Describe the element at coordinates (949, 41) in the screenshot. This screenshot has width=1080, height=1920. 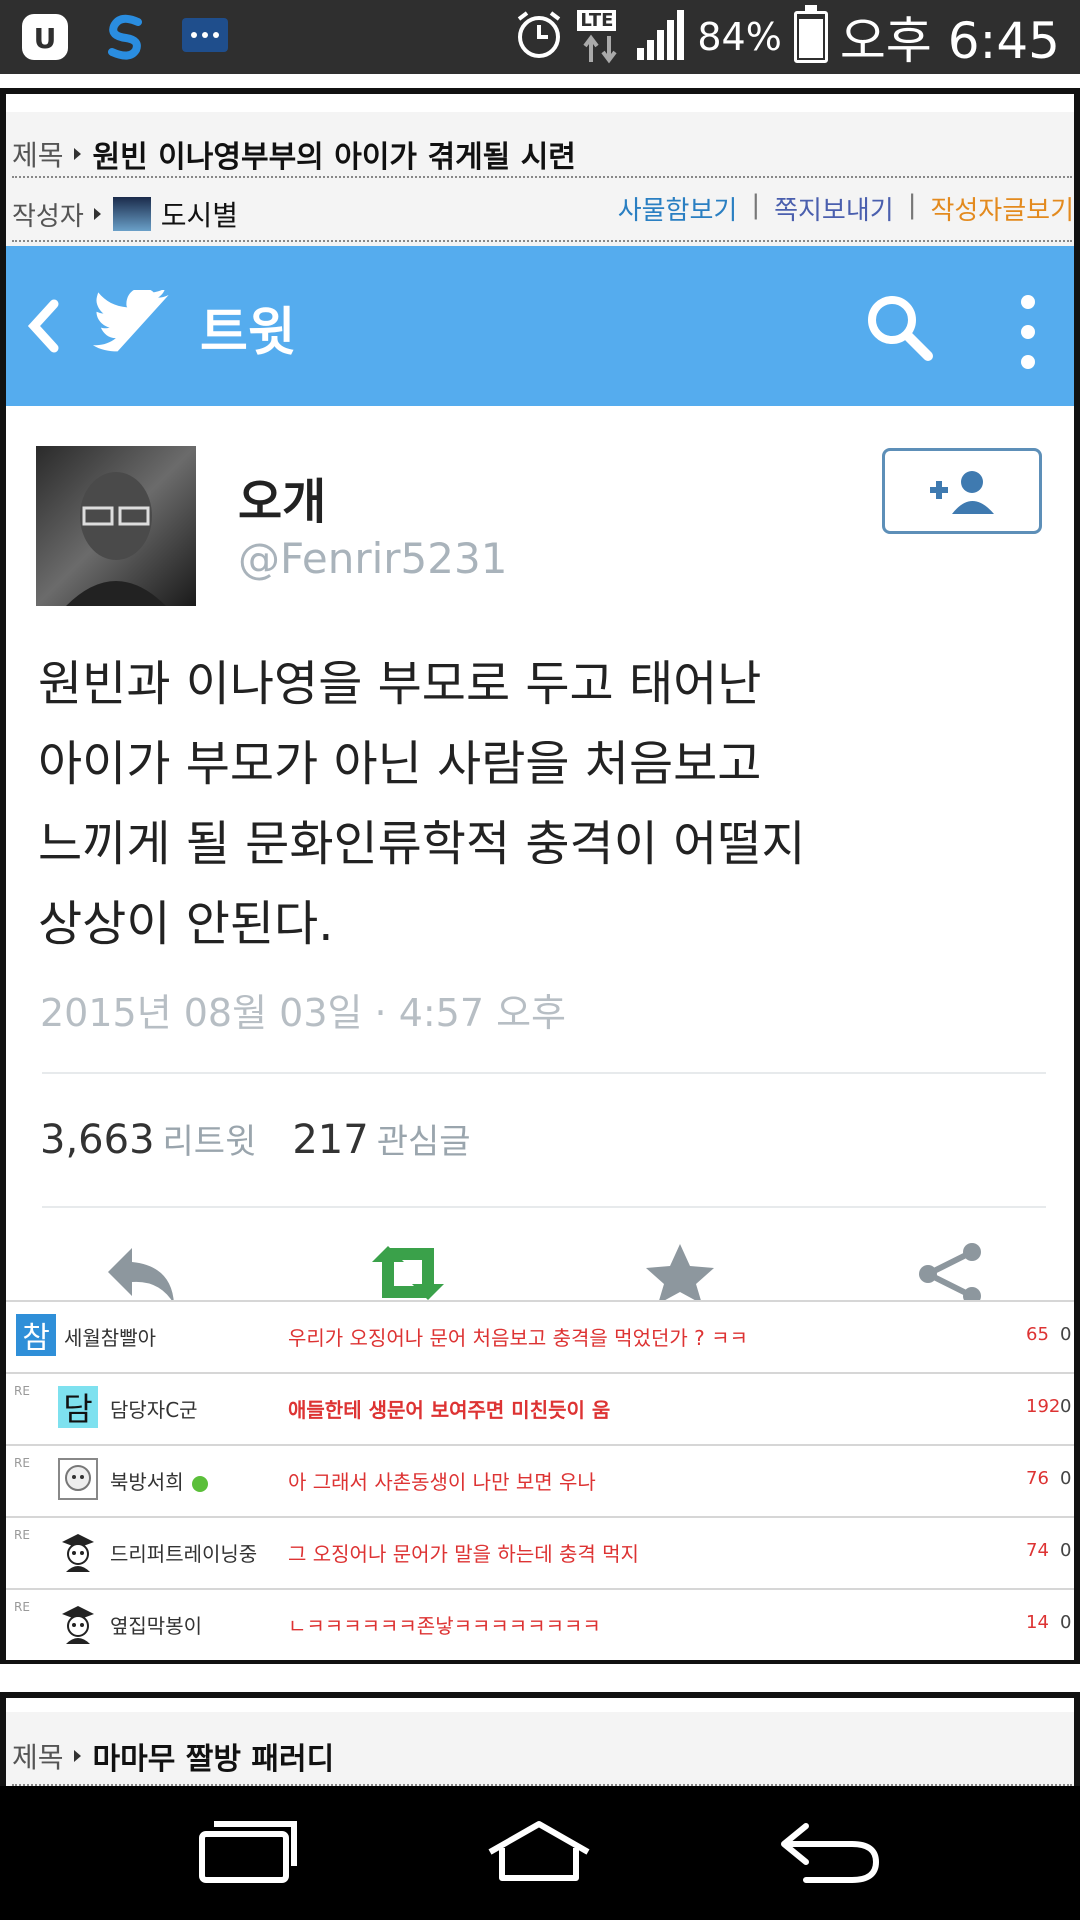
I see `clock: 오후 6:45` at that location.